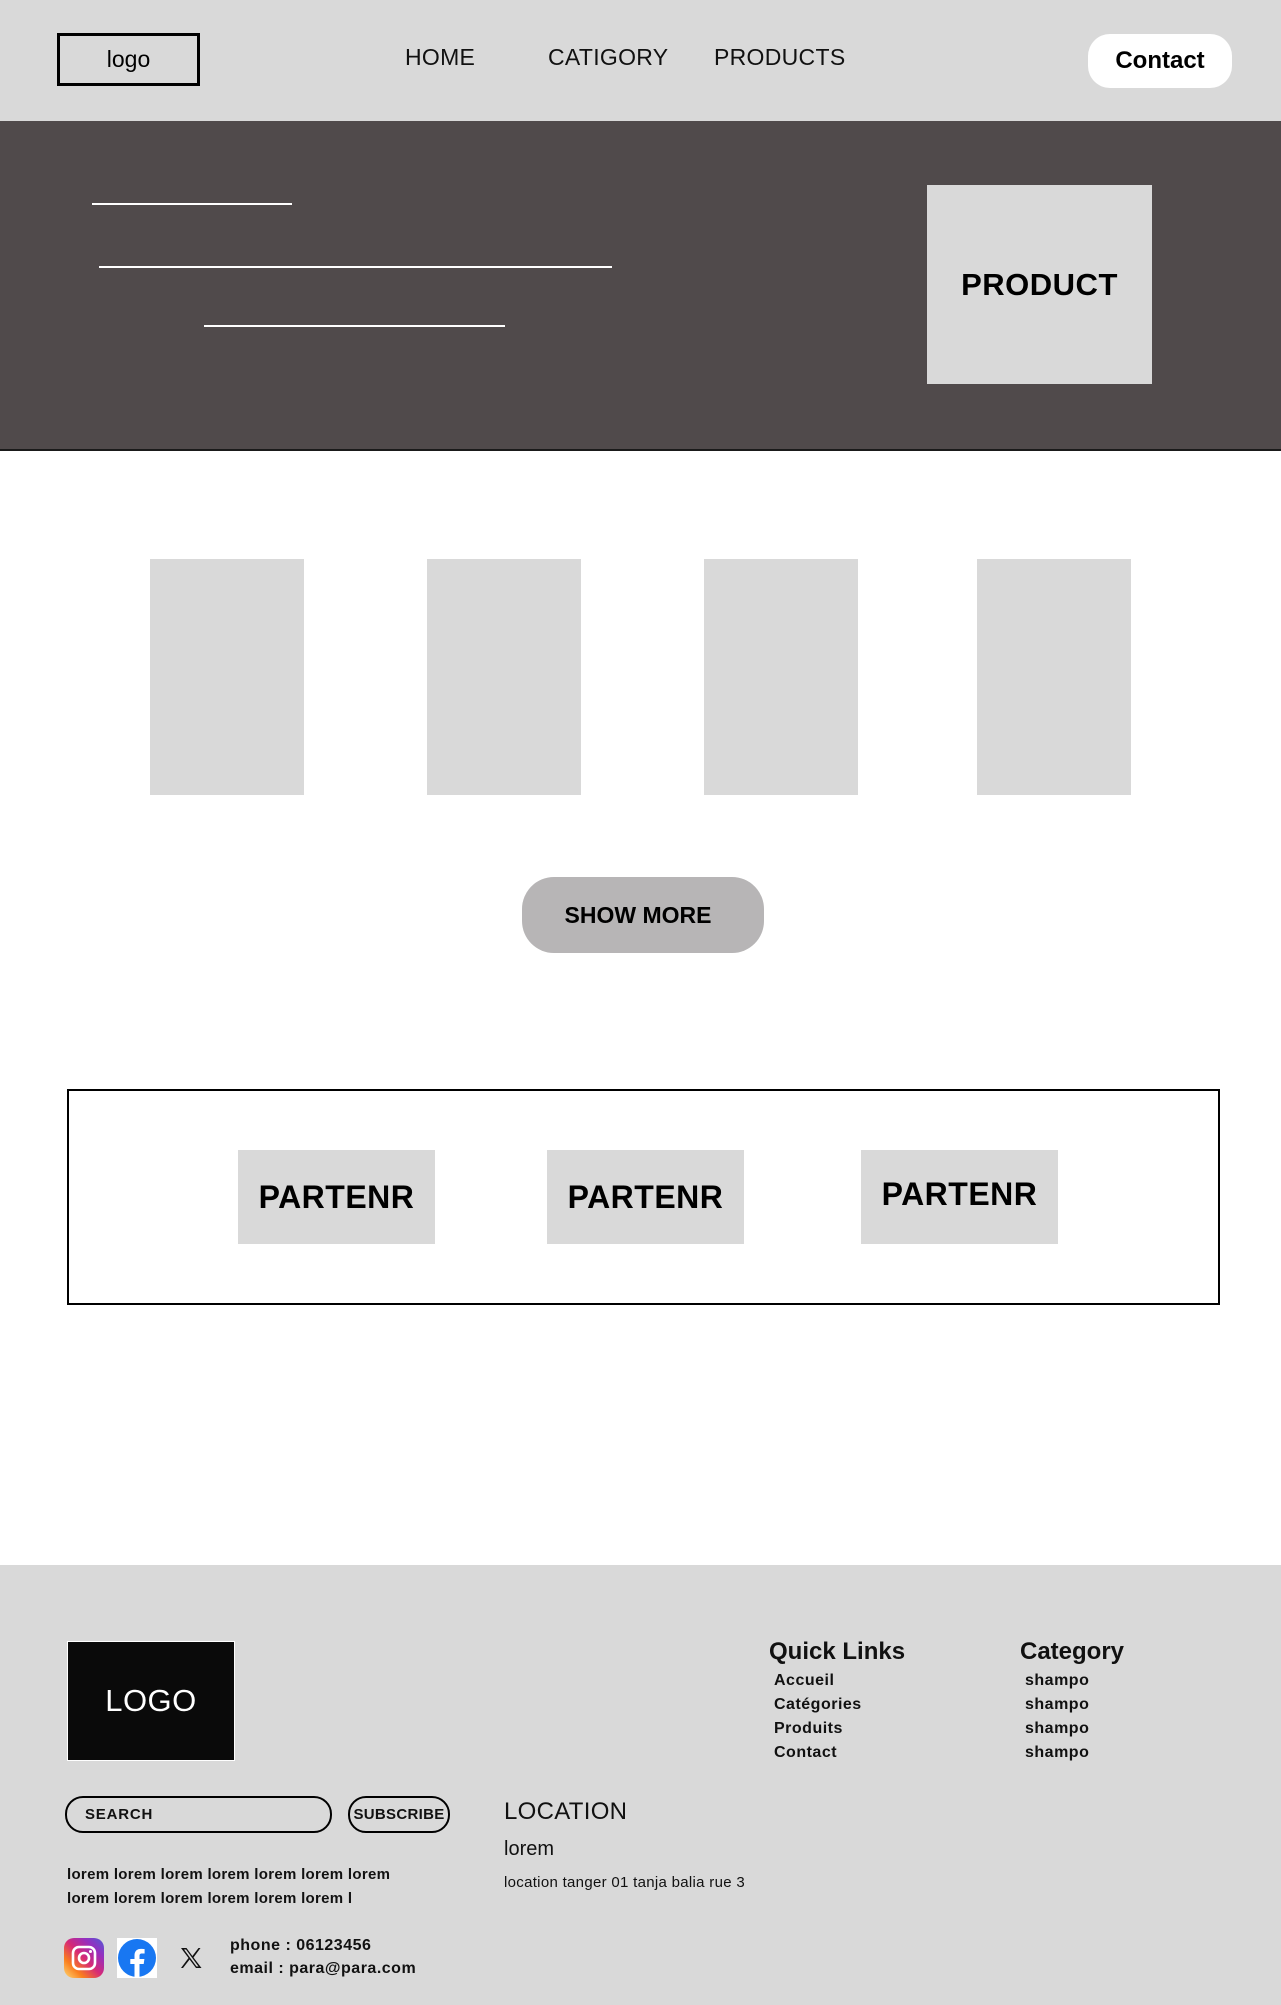  I want to click on subscribe-button: SUBSCRIBE, so click(399, 1814).